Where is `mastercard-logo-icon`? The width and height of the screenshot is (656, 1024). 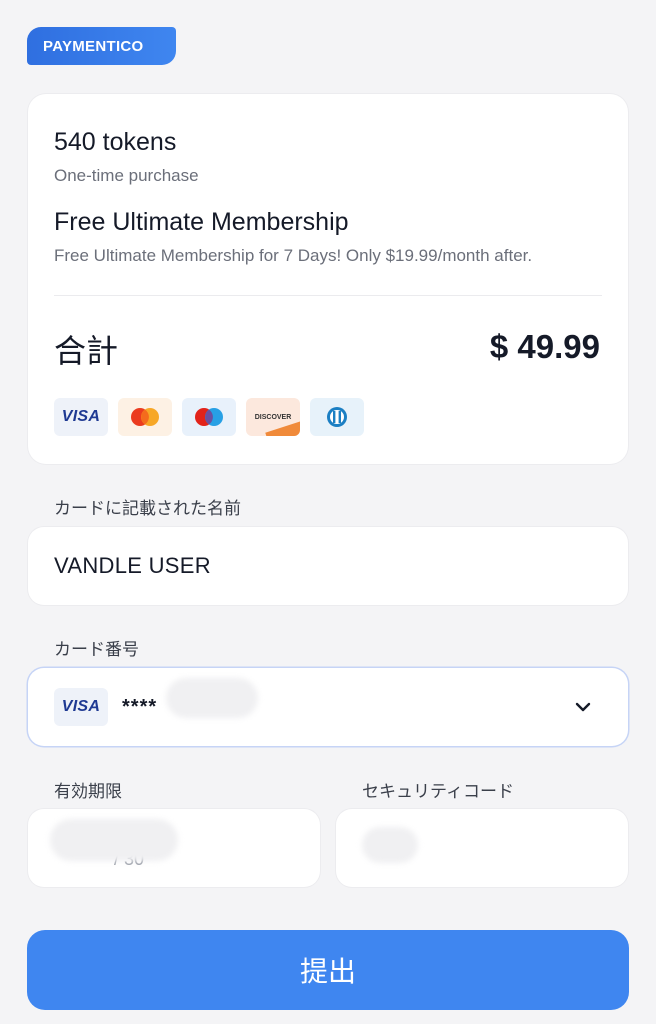 mastercard-logo-icon is located at coordinates (145, 417).